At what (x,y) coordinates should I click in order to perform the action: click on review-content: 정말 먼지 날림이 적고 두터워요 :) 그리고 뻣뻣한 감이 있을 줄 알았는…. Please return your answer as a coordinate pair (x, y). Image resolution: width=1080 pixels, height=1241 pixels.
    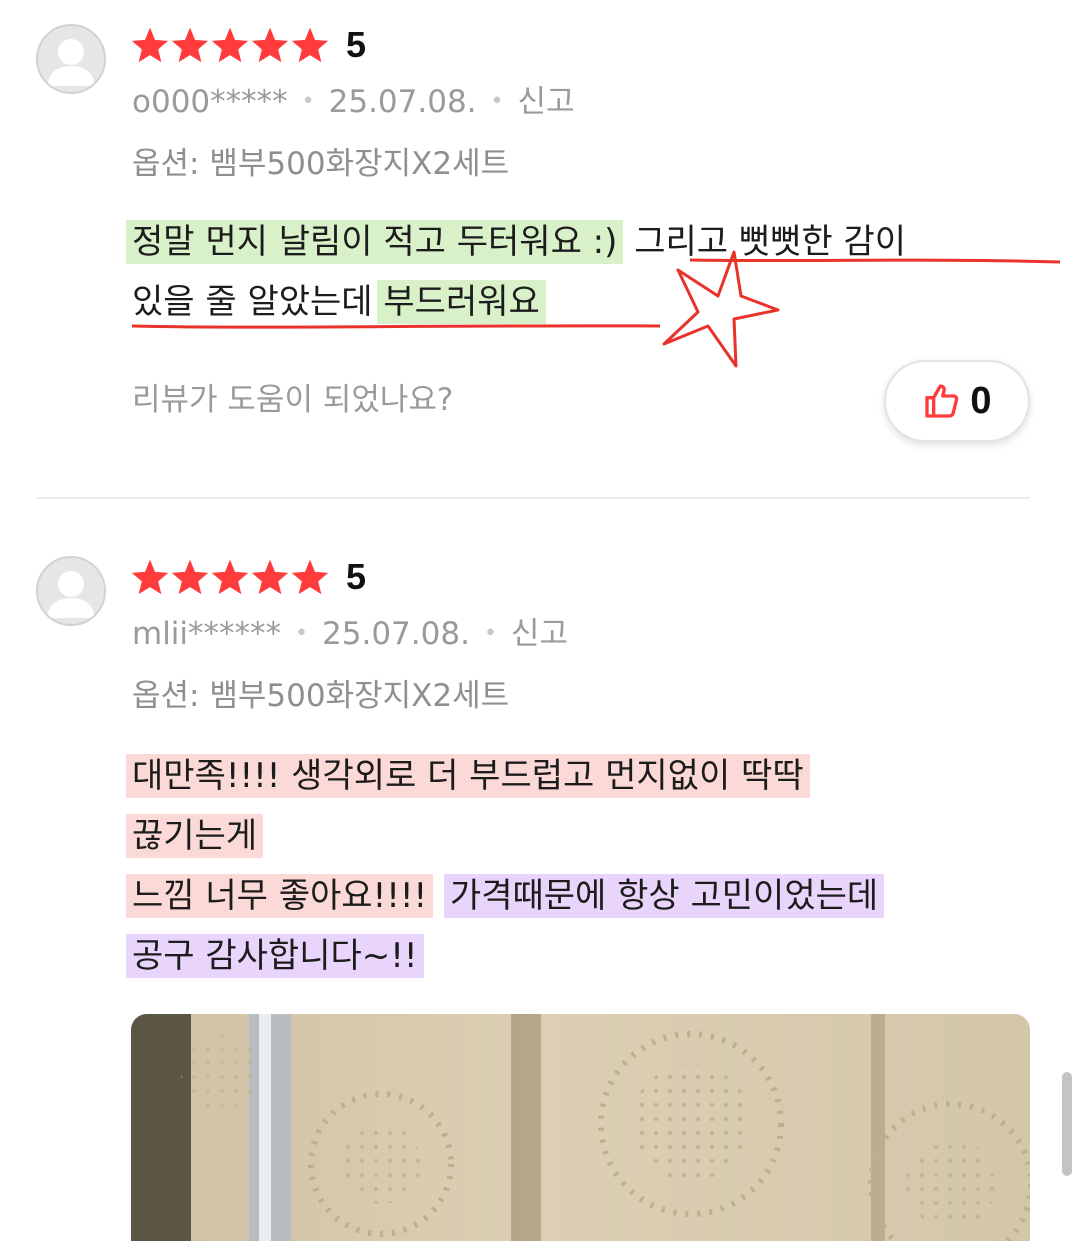
    Looking at the image, I should click on (579, 272).